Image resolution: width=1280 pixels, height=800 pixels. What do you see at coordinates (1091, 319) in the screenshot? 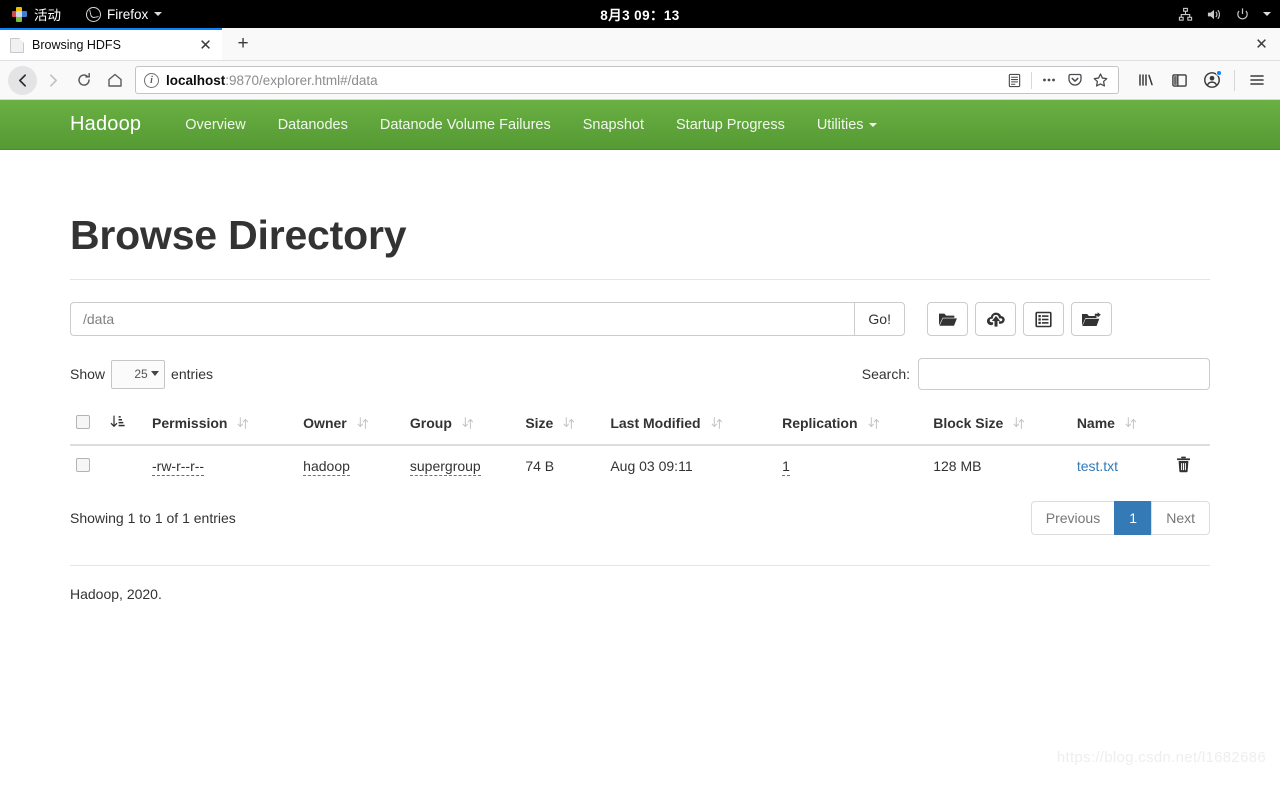
I see `cut-paste-button` at bounding box center [1091, 319].